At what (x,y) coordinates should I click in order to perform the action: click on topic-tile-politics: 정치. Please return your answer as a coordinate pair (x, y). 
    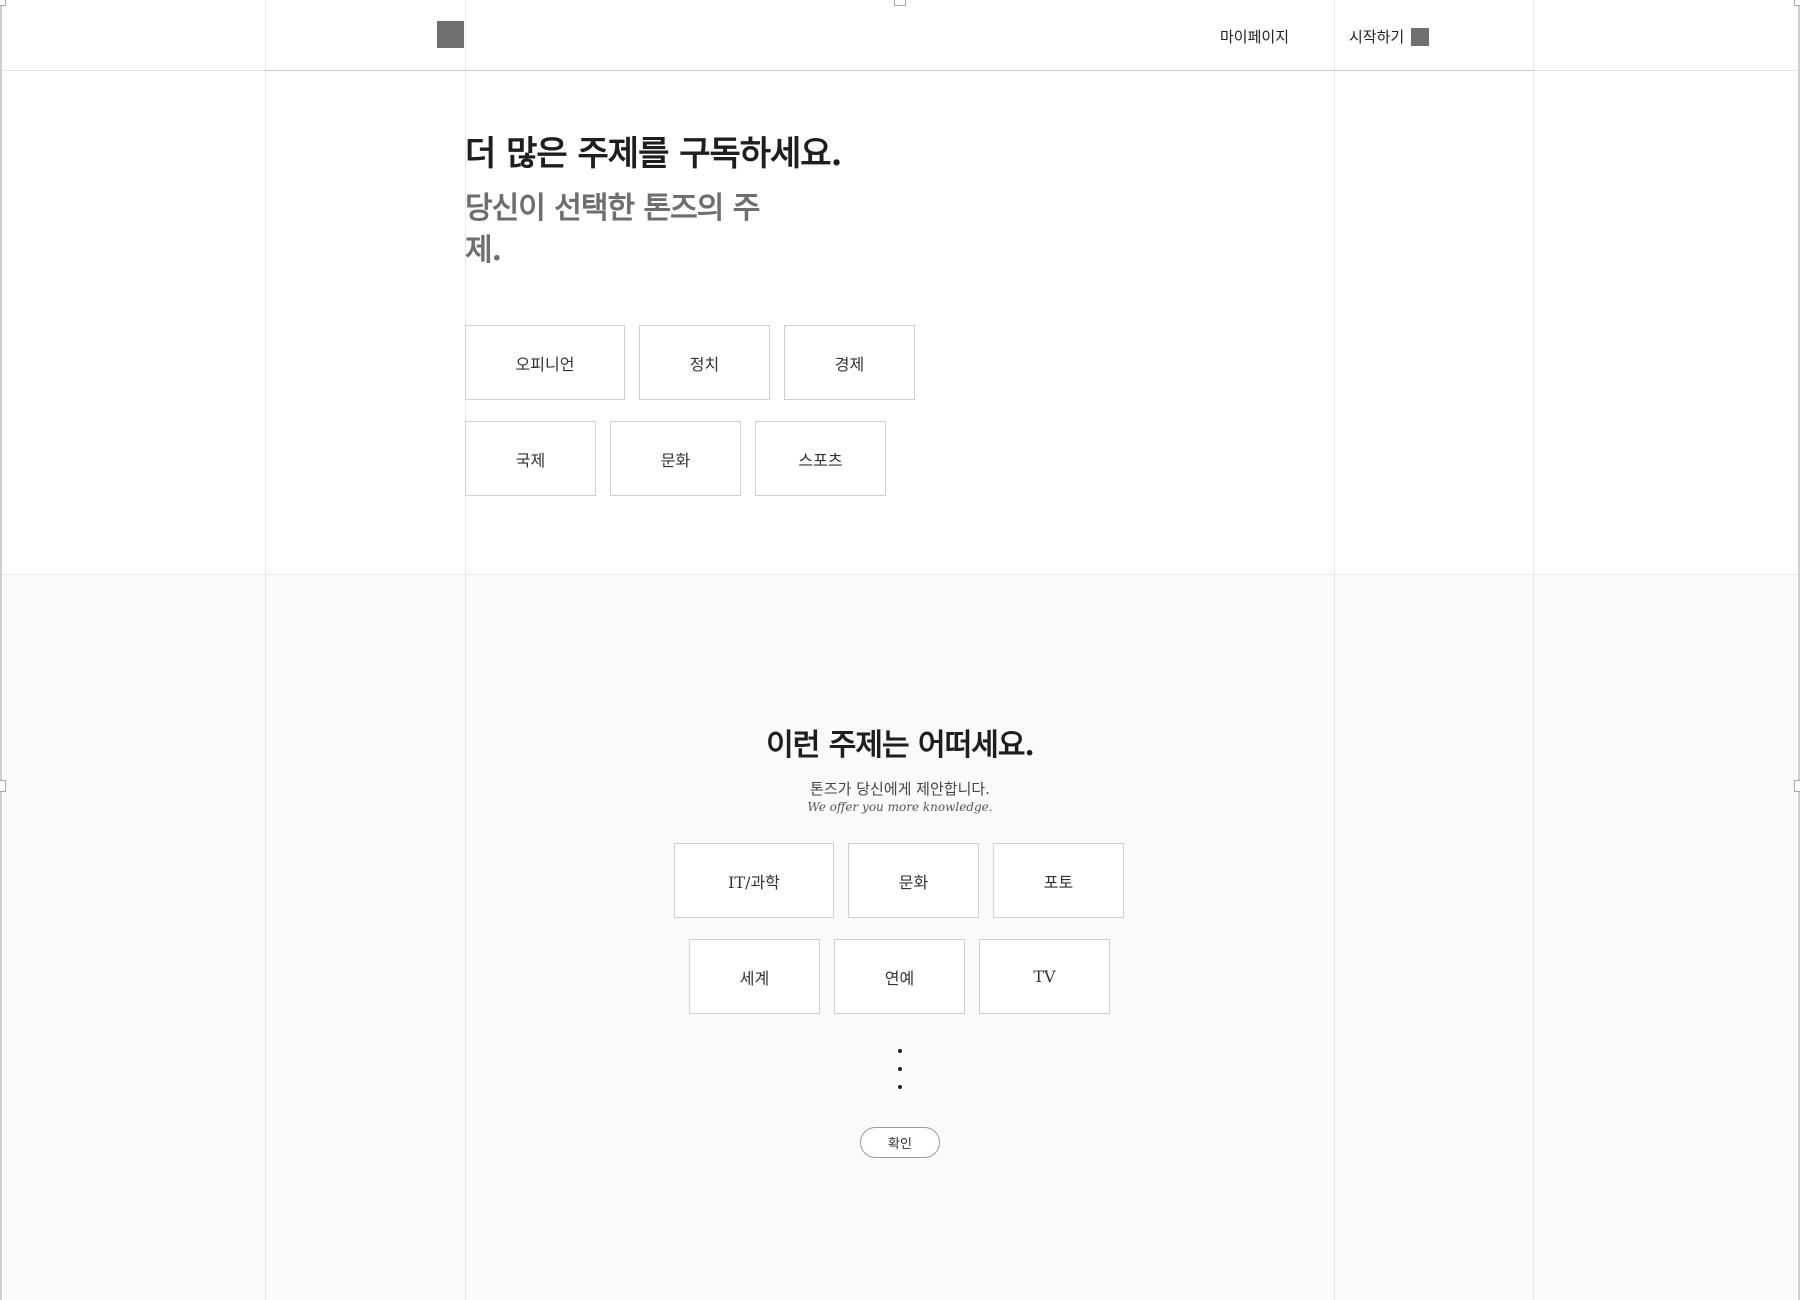
    Looking at the image, I should click on (704, 362).